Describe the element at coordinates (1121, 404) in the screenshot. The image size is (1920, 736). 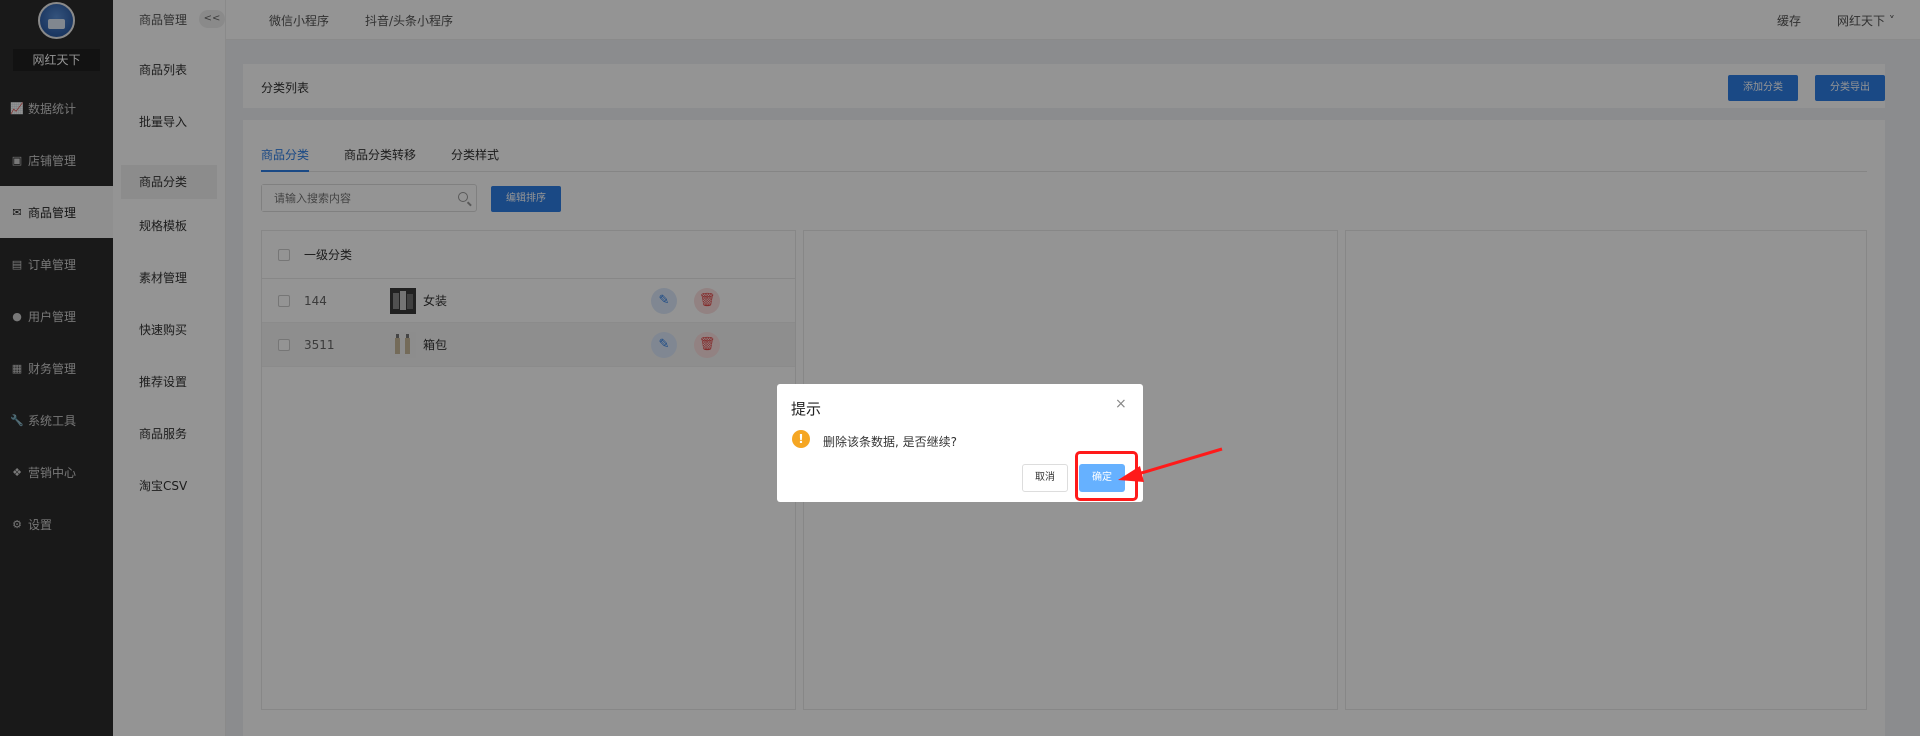
I see `close-icon: ×` at that location.